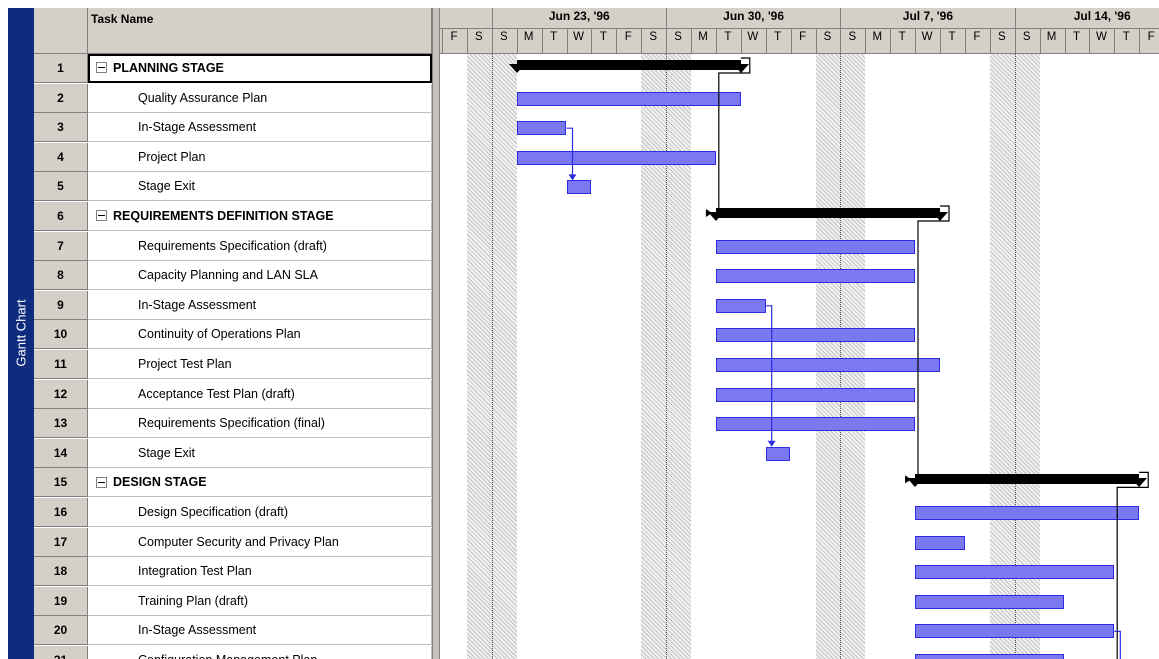  Describe the element at coordinates (1087, 16) in the screenshot. I see `timescale-week-label: Jul 14, '96` at that location.